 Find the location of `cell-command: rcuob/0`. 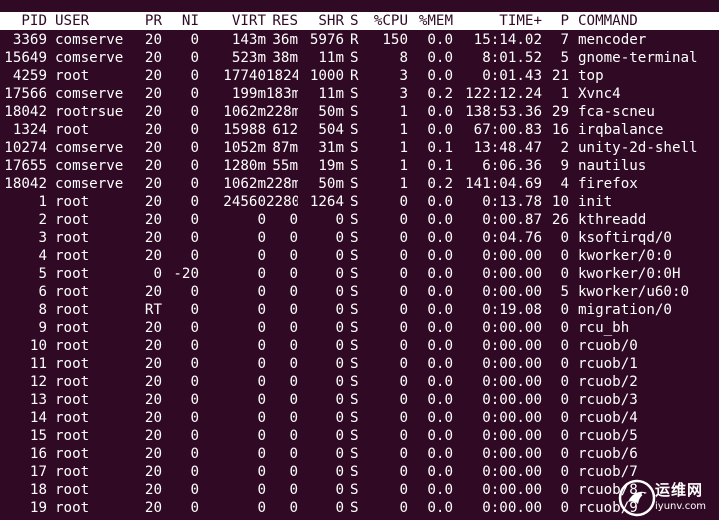

cell-command: rcuob/0 is located at coordinates (608, 346).